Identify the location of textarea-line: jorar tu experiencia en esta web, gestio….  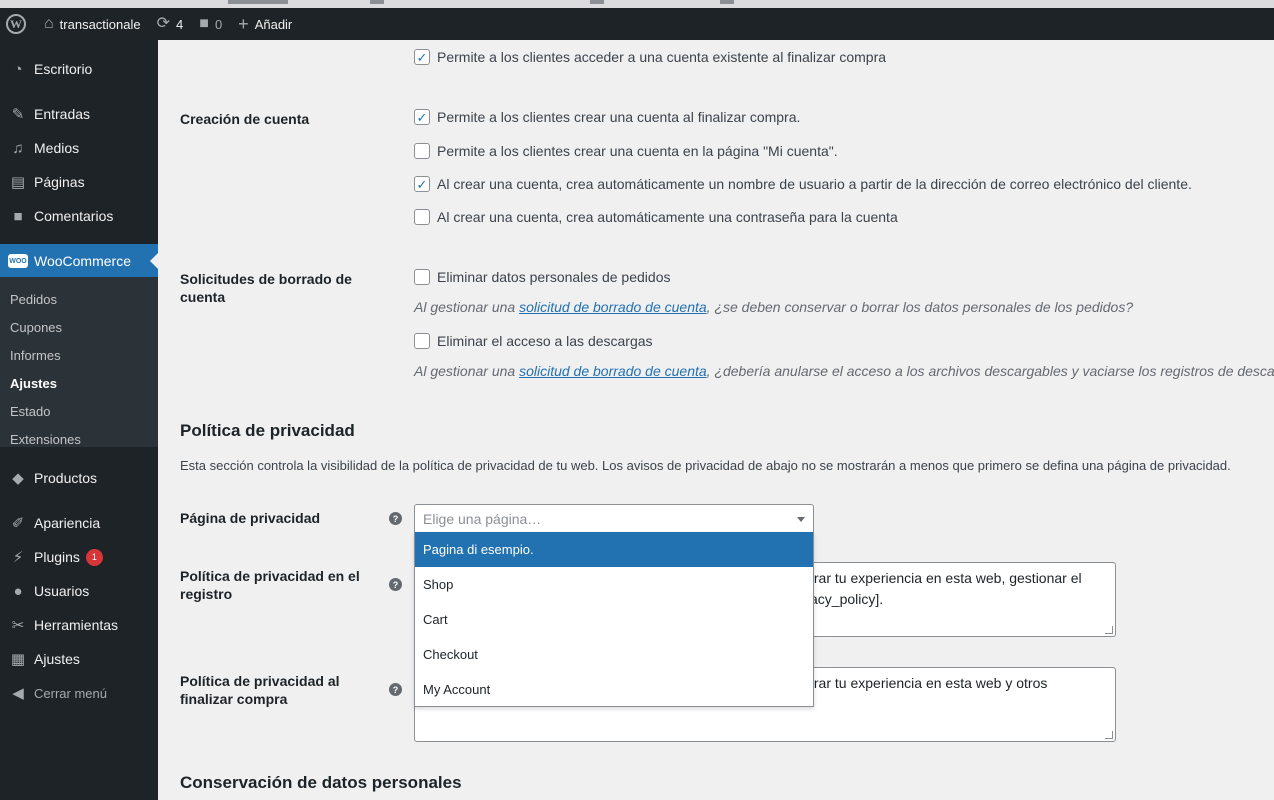
(942, 578).